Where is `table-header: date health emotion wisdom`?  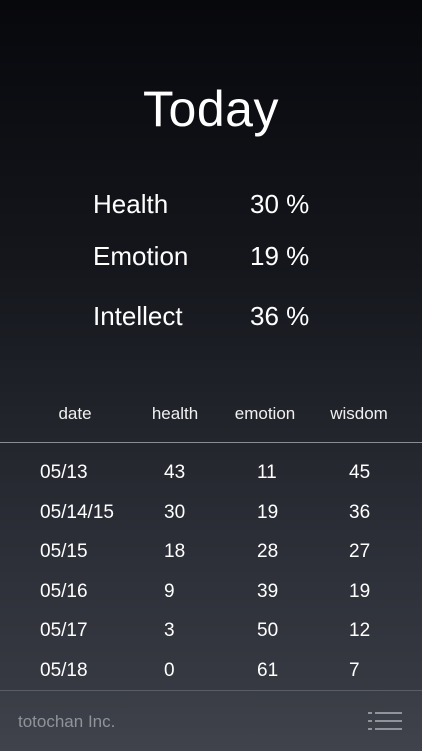
table-header: date health emotion wisdom is located at coordinates (211, 422).